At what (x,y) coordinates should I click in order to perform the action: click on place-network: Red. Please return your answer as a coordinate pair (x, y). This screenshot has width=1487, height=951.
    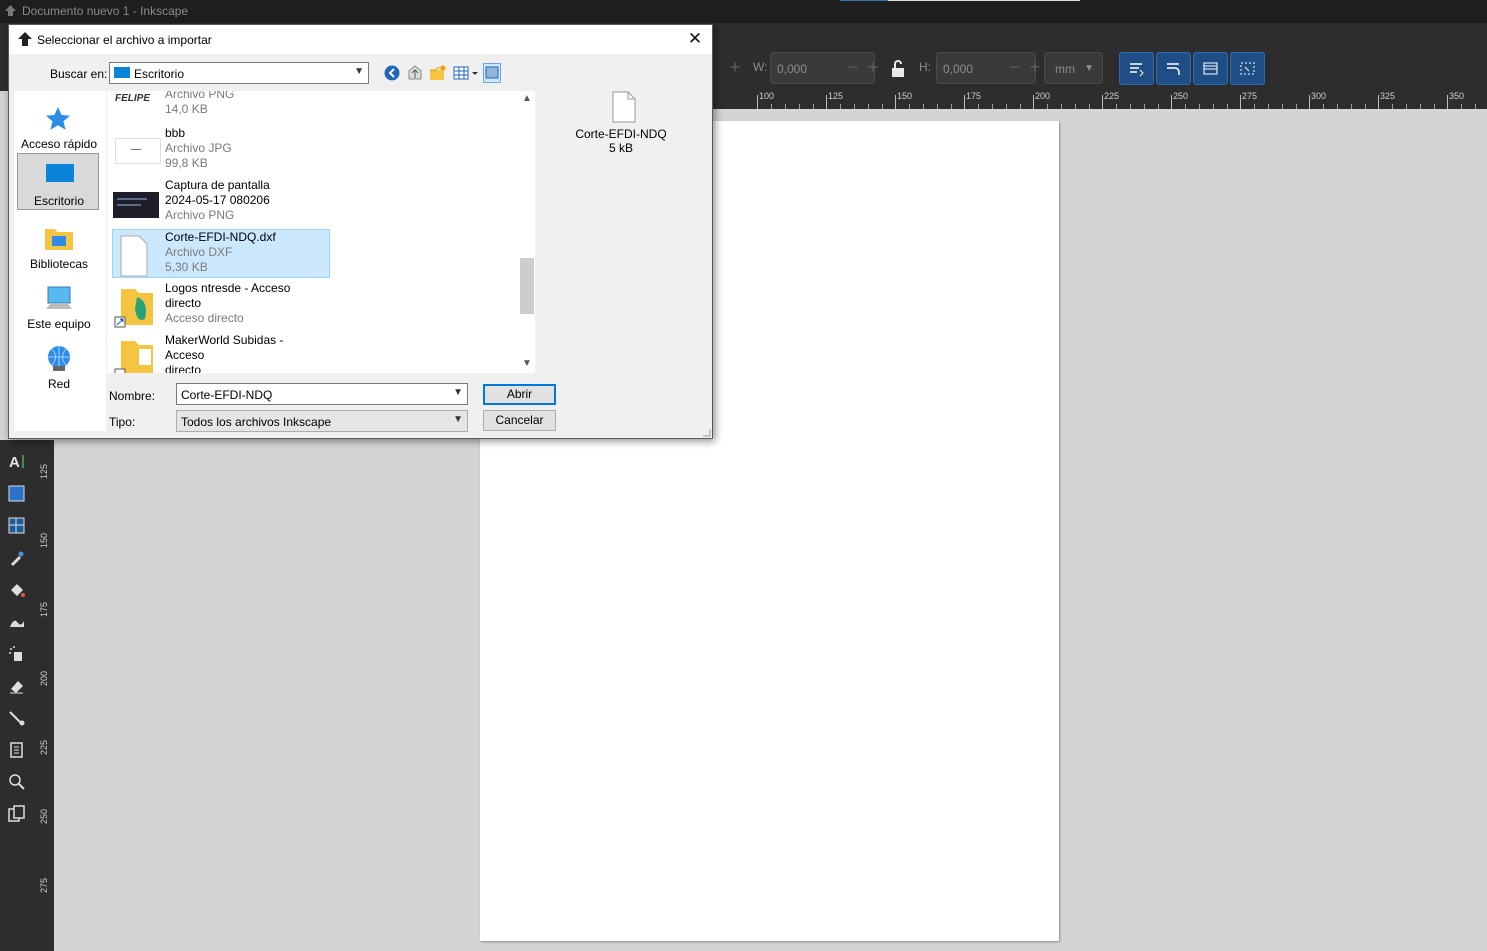
    Looking at the image, I should click on (59, 365).